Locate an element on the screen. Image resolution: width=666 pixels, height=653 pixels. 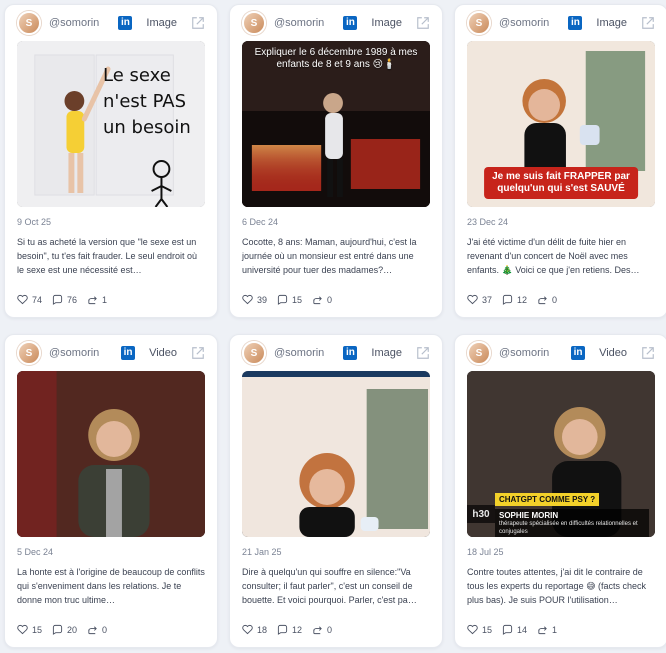
likes-count: 74 is located at coordinates (37, 299).